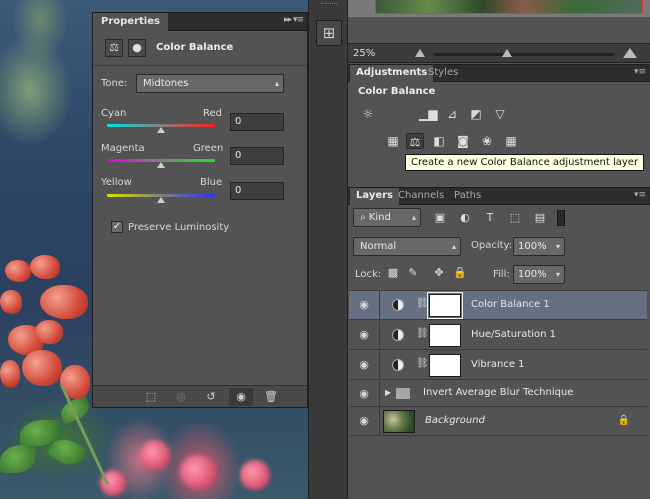 This screenshot has width=650, height=499. I want to click on delete-icon: 🗑, so click(271, 397).